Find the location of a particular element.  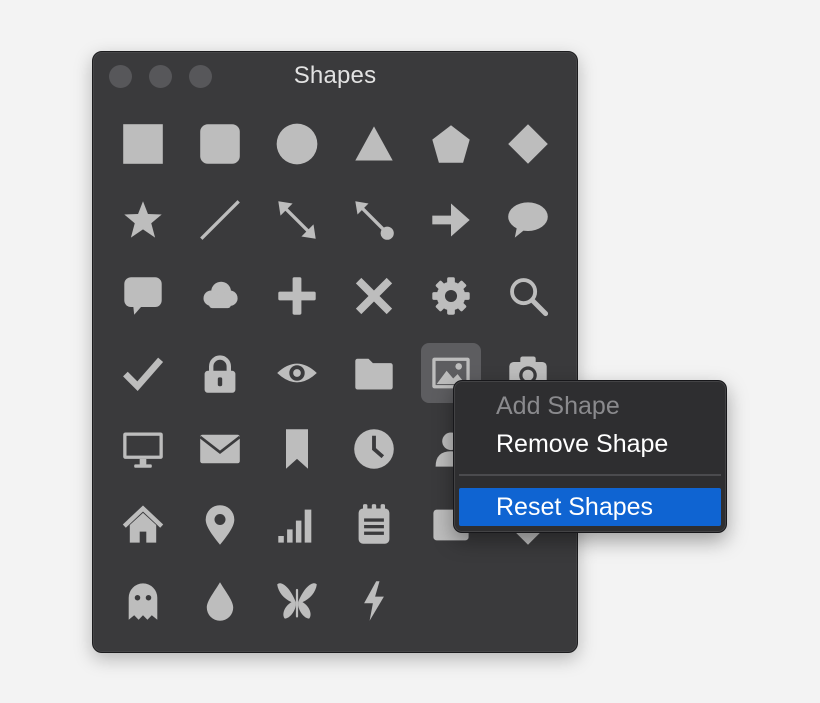

gear-icon is located at coordinates (451, 296).